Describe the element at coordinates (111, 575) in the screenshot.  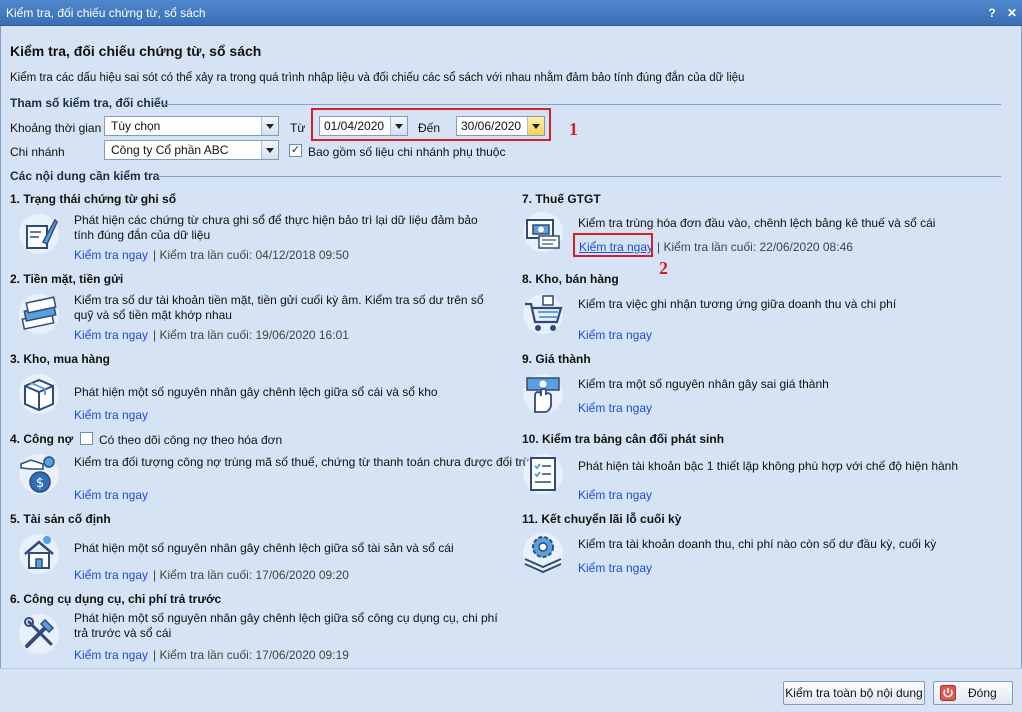
I see `check-now-link-5: Kiểm tra ngay` at that location.